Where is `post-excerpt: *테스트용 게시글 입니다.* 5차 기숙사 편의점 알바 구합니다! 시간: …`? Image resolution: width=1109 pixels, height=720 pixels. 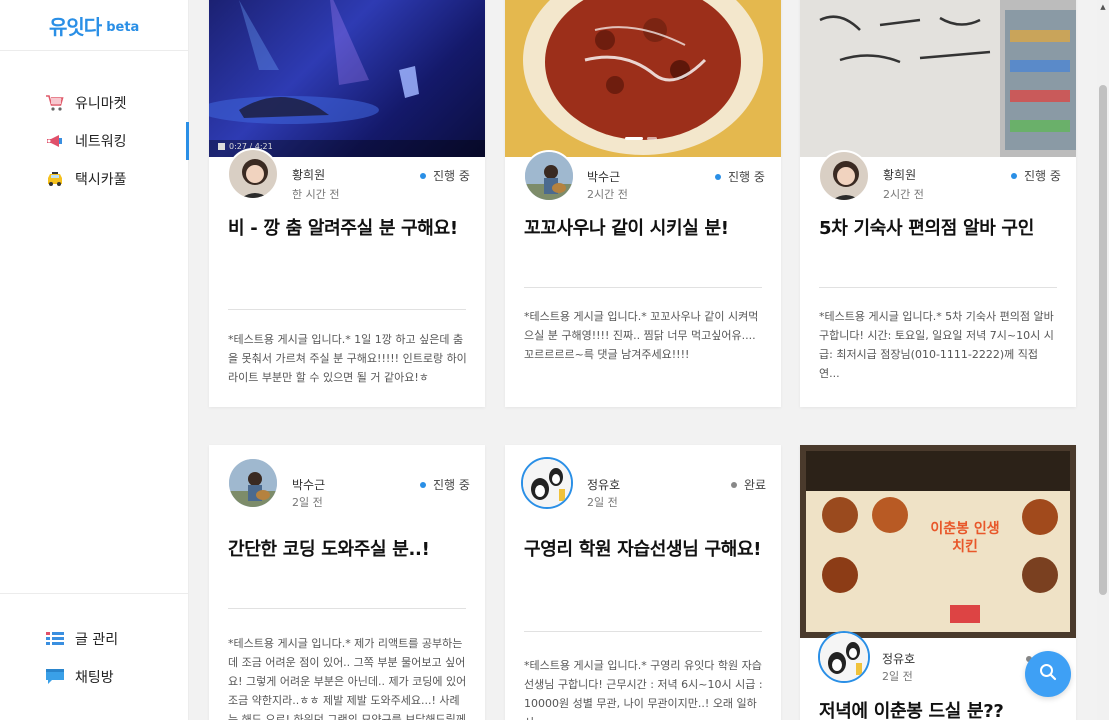
post-excerpt: *테스트용 게시글 입니다.* 5차 기숙사 편의점 알바 구합니다! 시간: … is located at coordinates (936, 345).